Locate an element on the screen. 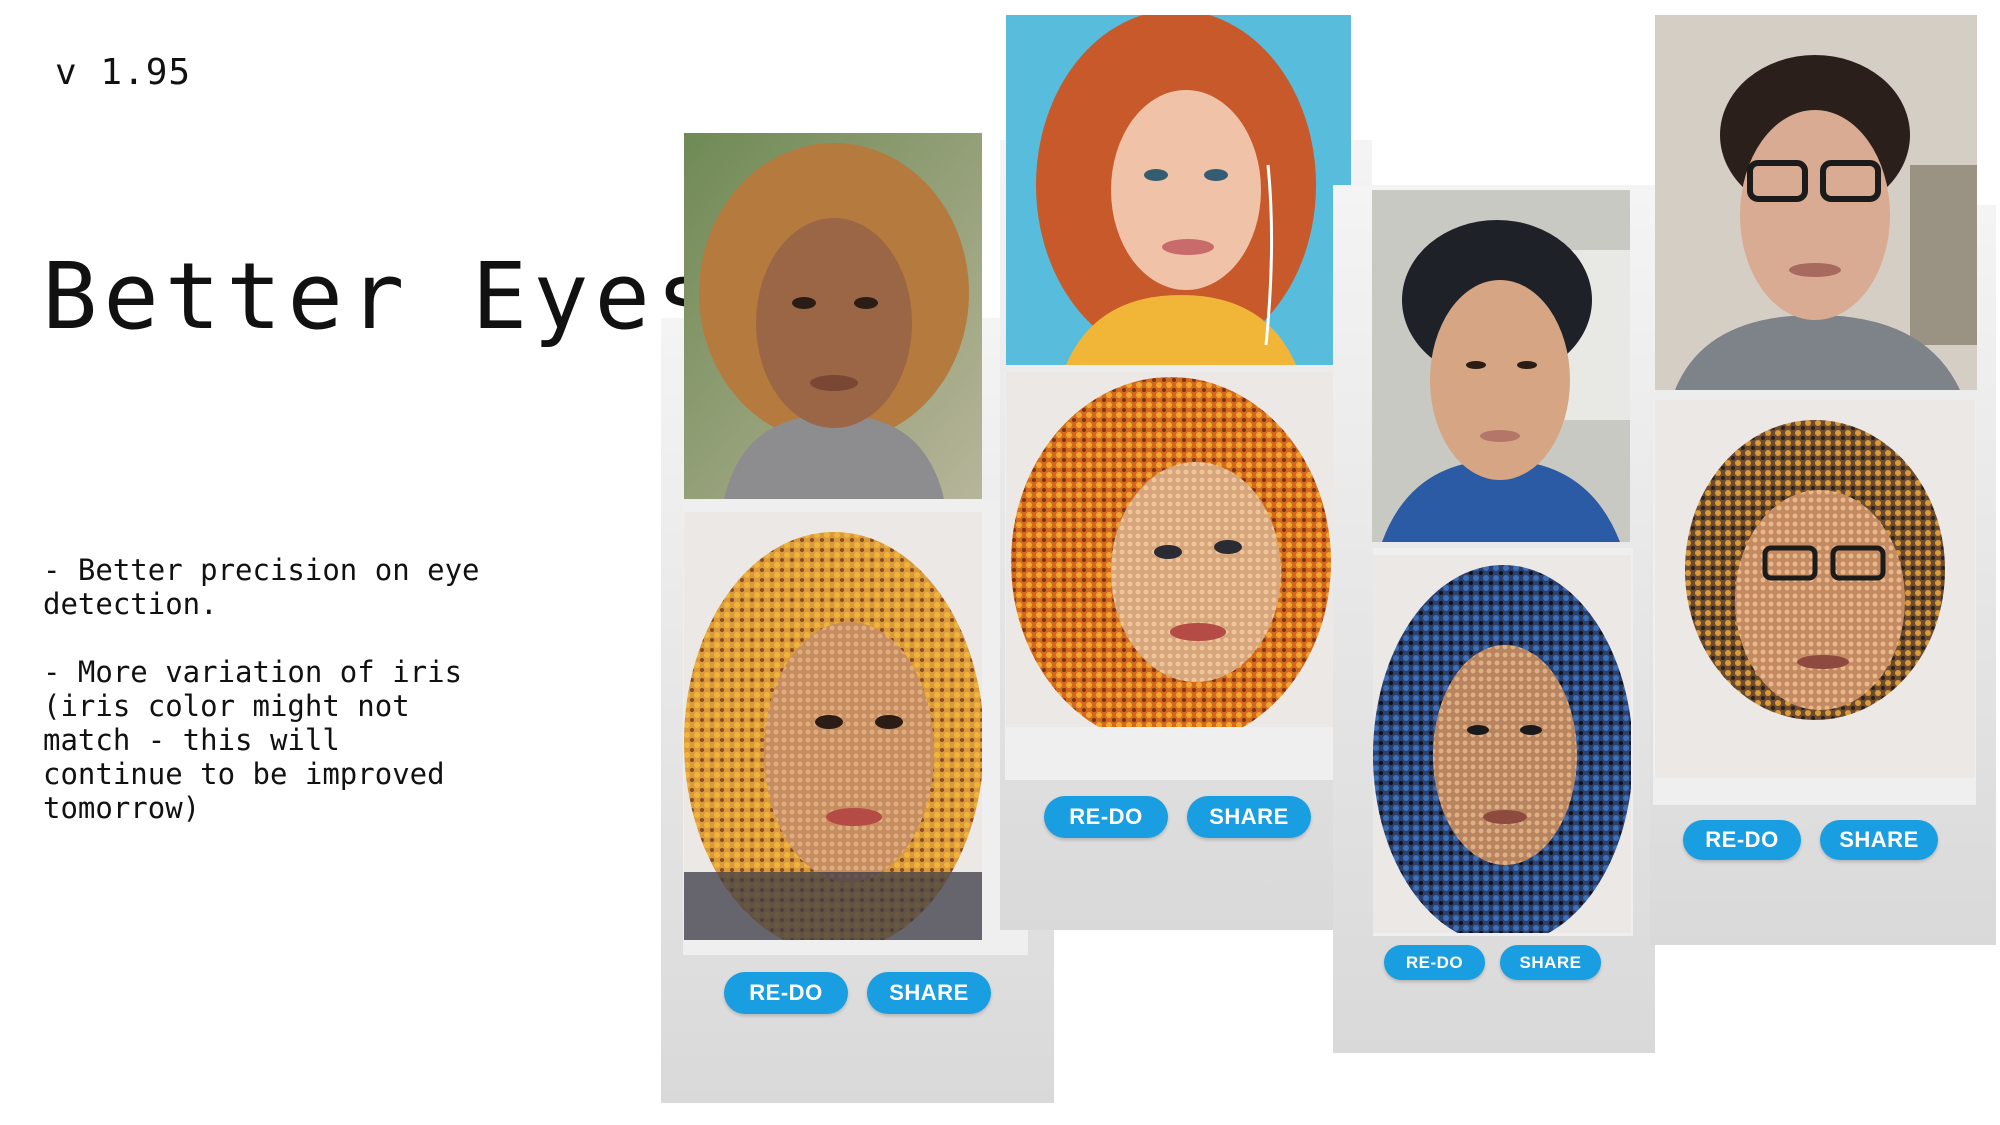  panel-3-redo-button: RE-DO is located at coordinates (1434, 962).